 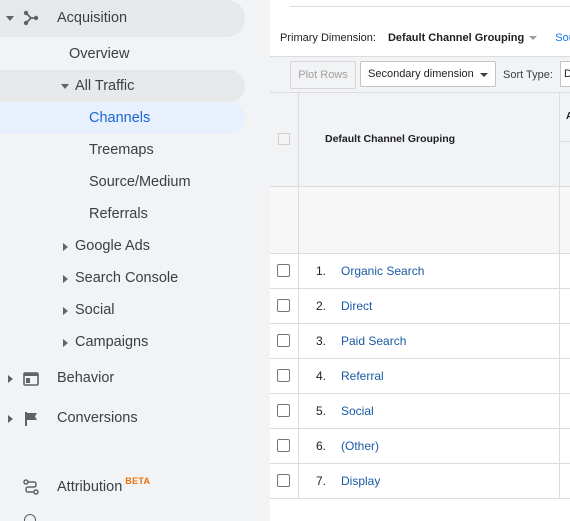 I want to click on sort-type-label: Sort Type:, so click(x=528, y=75).